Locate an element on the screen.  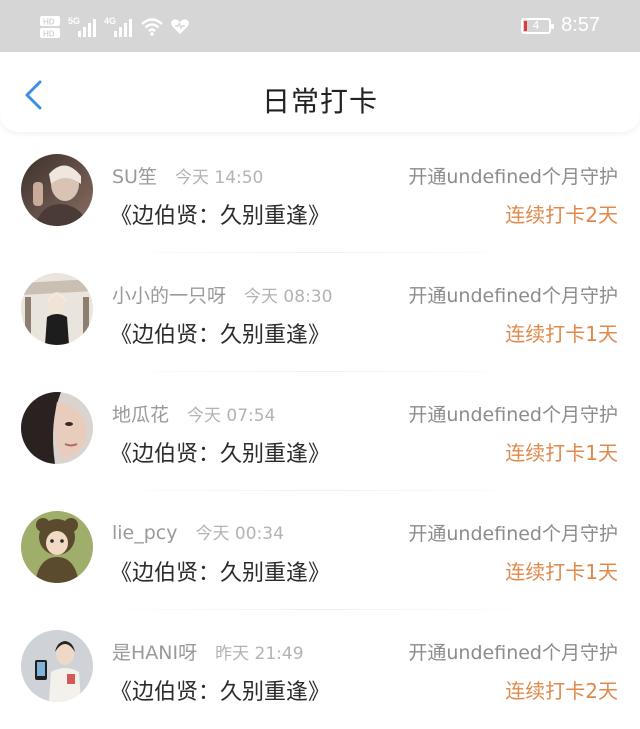
battery-level-text: 4 is located at coordinates (536, 25).